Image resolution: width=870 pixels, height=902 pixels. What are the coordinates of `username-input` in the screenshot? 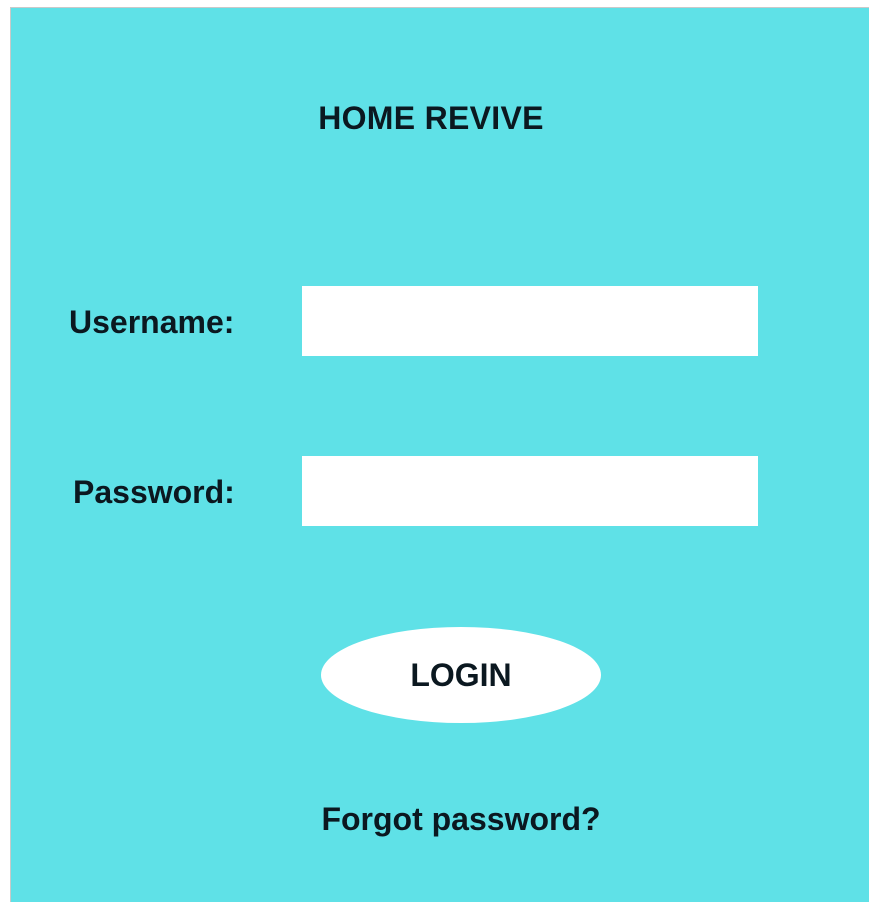 It's located at (530, 321).